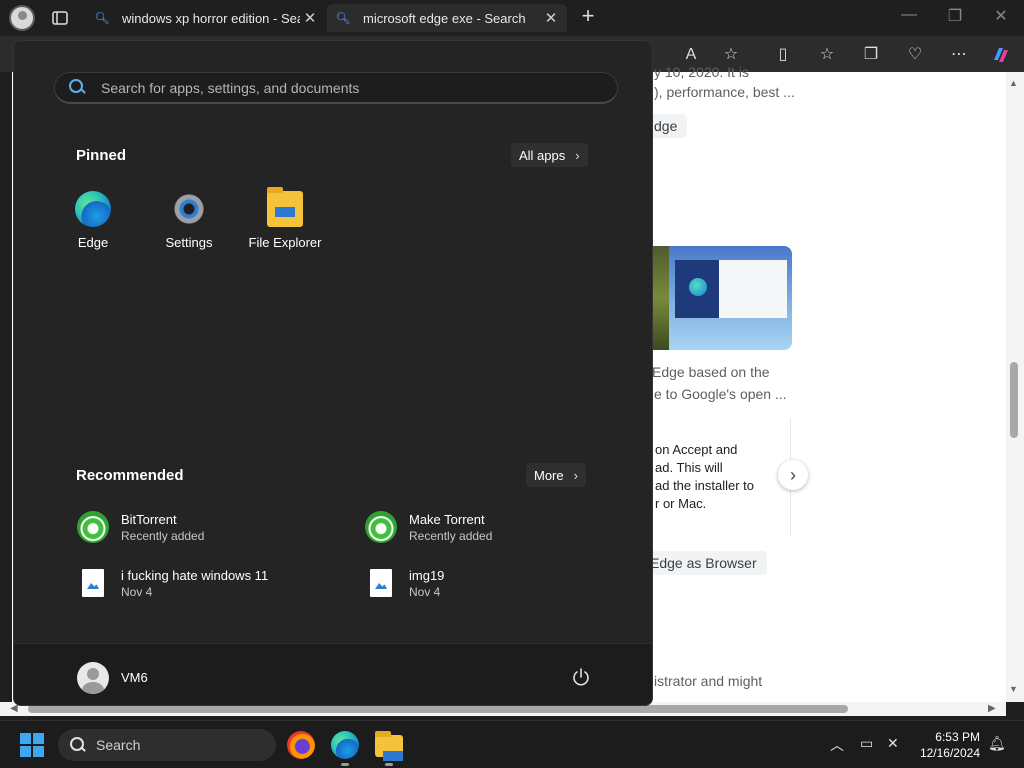  I want to click on split-screen-icon: ▯, so click(783, 55).